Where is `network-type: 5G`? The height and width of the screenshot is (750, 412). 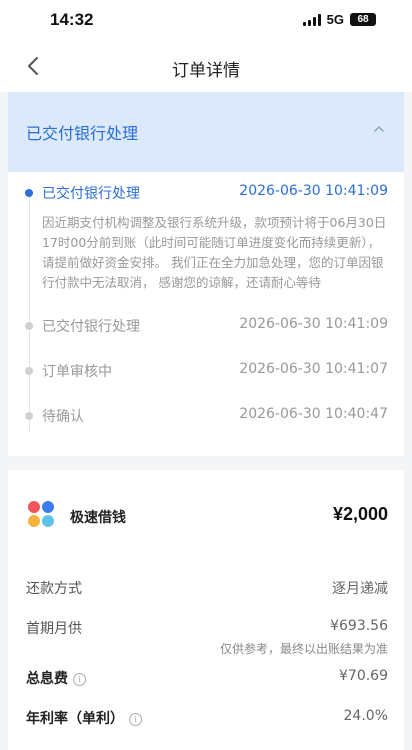 network-type: 5G is located at coordinates (335, 19).